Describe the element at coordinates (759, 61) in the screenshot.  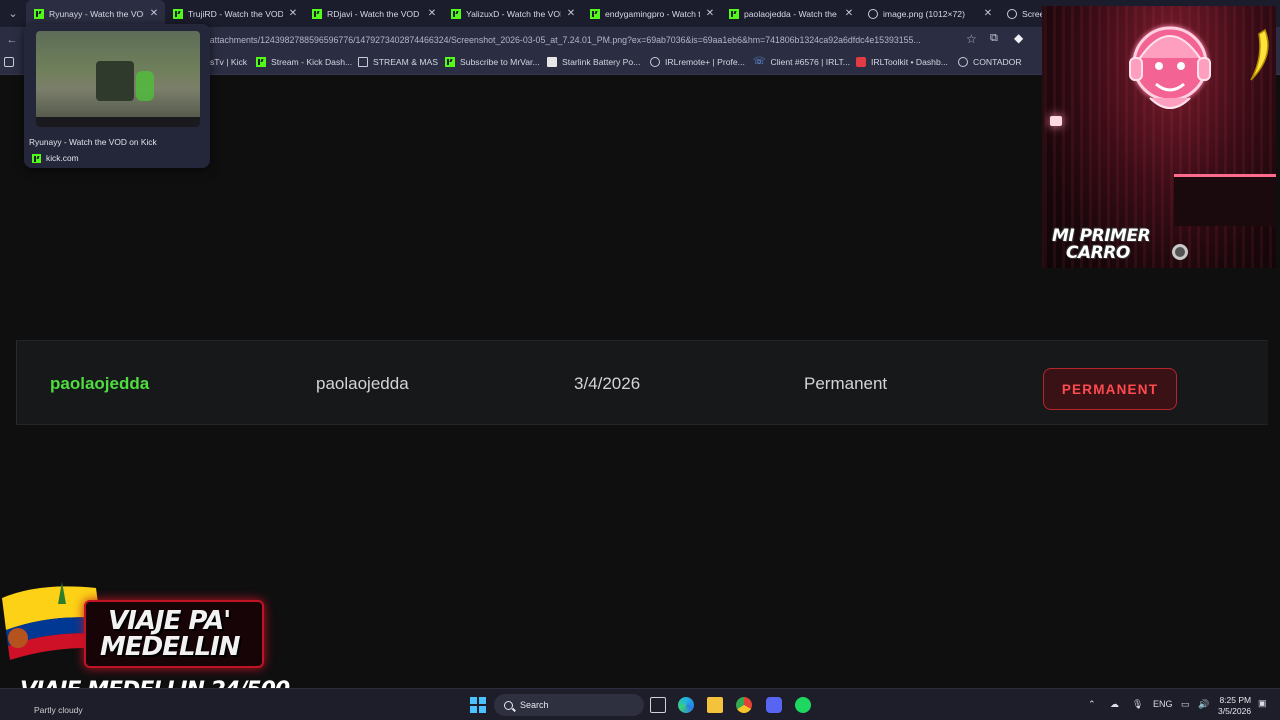
I see `phone-icon: ☏` at that location.